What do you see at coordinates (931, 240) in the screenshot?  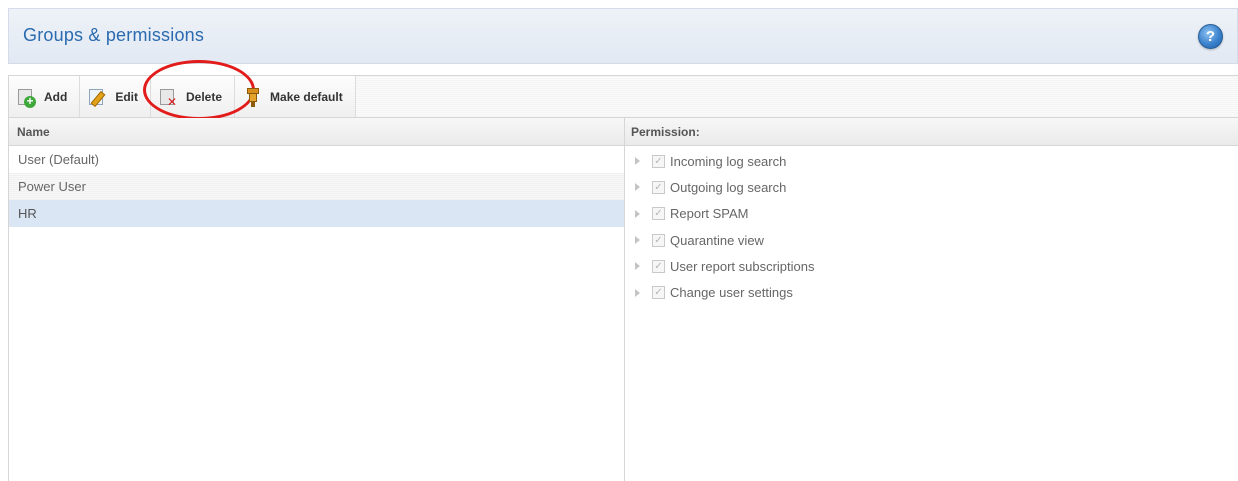 I see `permission-item: ✓ Quarantine view` at bounding box center [931, 240].